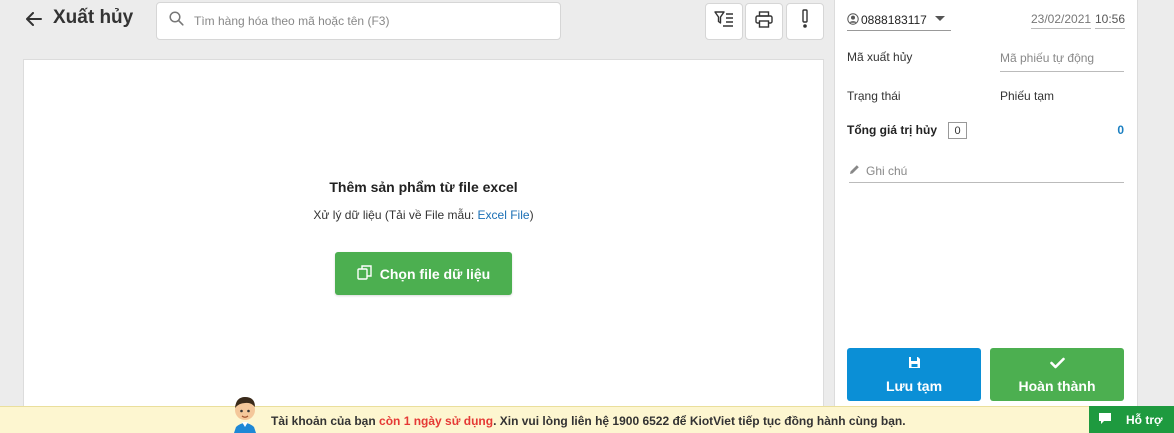  What do you see at coordinates (325, 421) in the screenshot?
I see `notice-prefix: Tài khoản của bạn` at bounding box center [325, 421].